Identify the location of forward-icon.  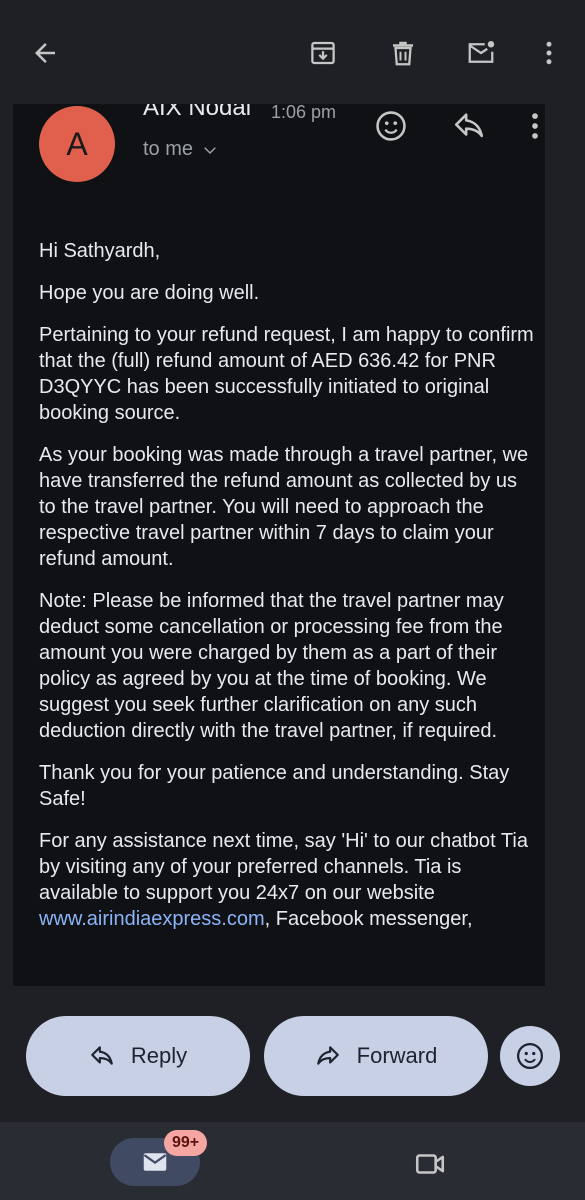
(327, 1055).